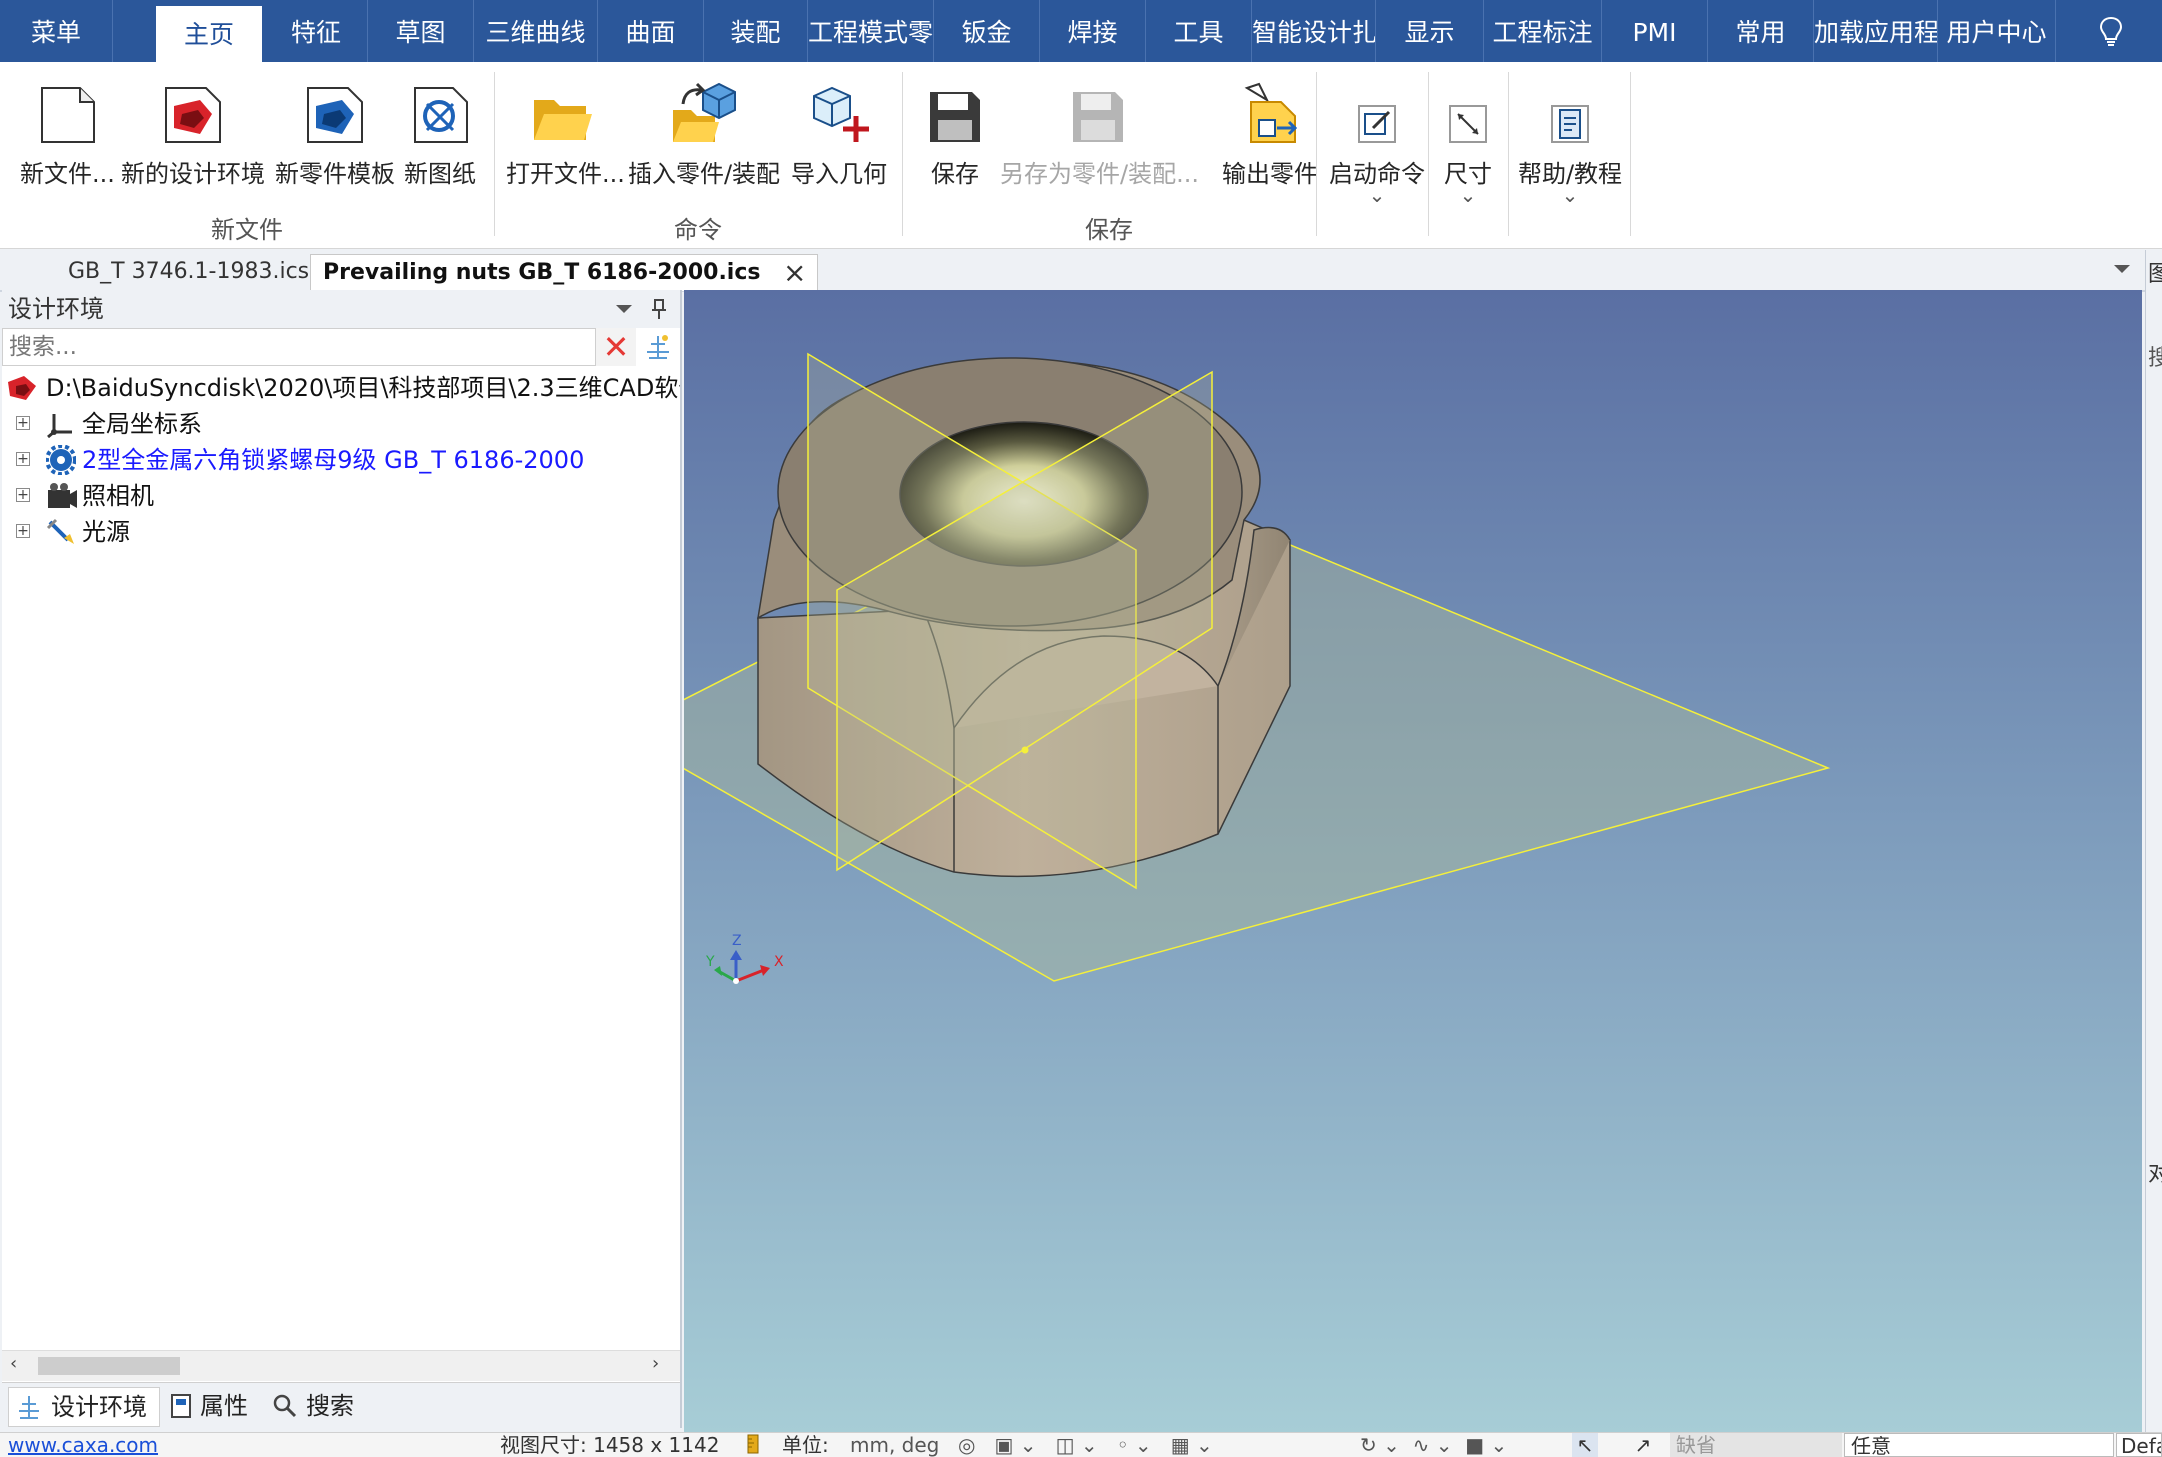 This screenshot has height=1457, width=2162. Describe the element at coordinates (794, 273) in the screenshot. I see `close-icon: ×` at that location.